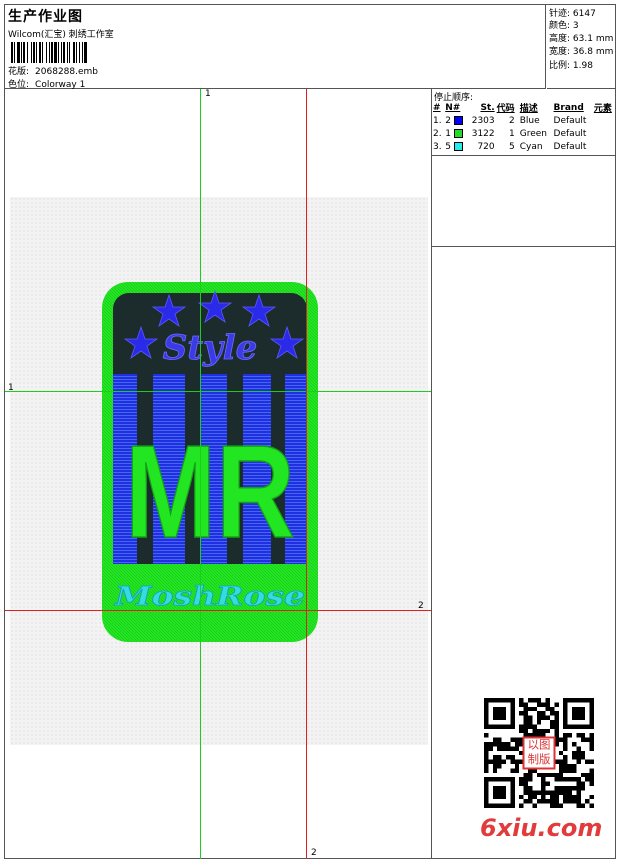 This screenshot has width=620, height=861. I want to click on stat-height: 高度: 63.1 mm, so click(581, 39).